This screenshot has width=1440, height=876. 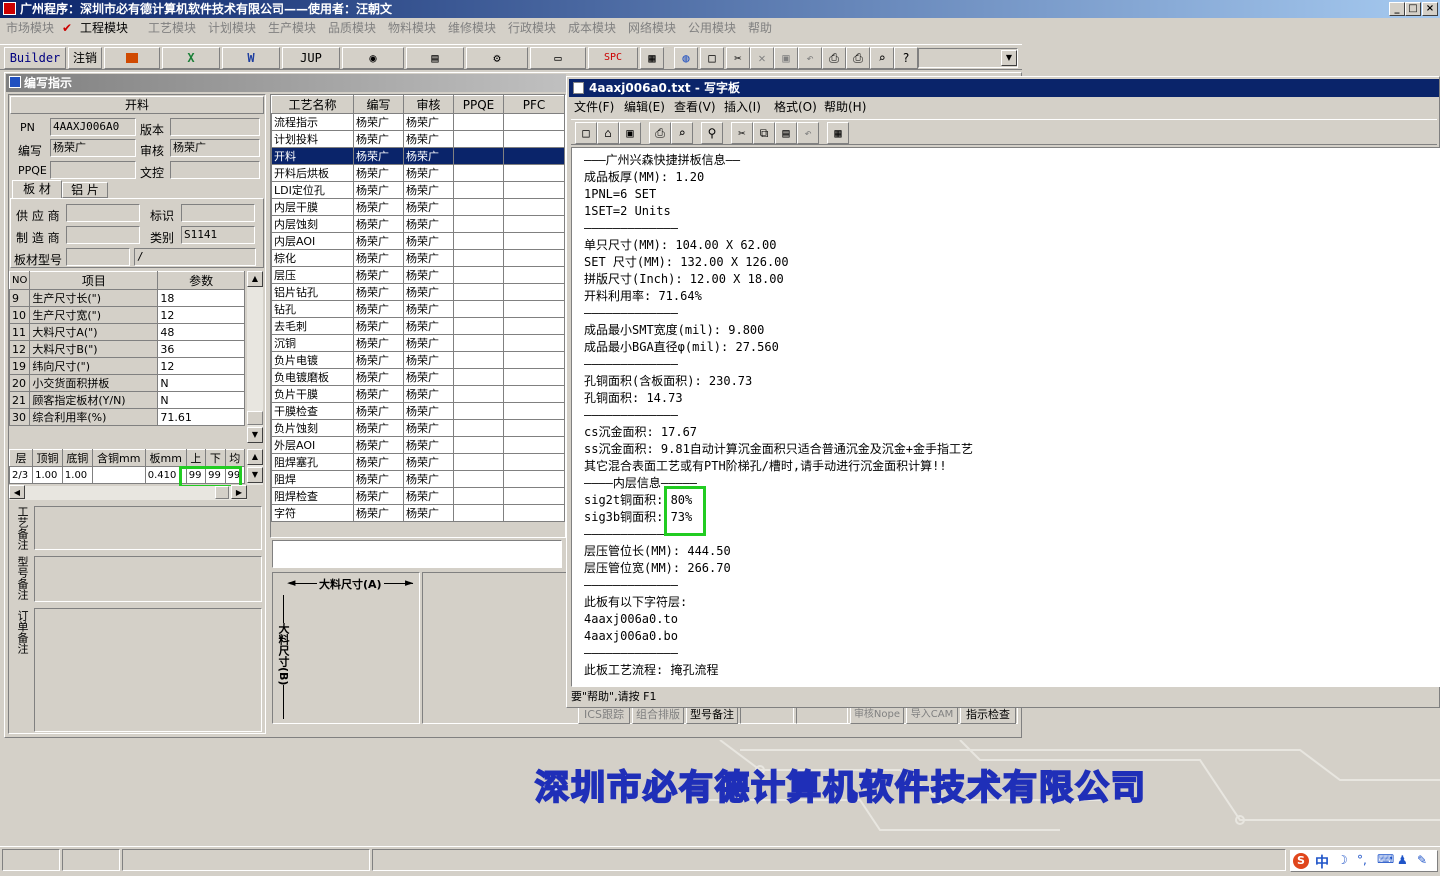 What do you see at coordinates (201, 349) in the screenshot?
I see `param-value: 36` at bounding box center [201, 349].